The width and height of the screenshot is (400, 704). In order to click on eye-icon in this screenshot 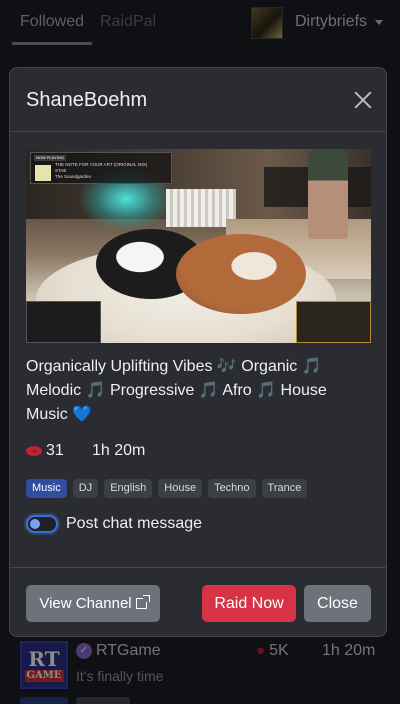, I will do `click(34, 451)`.